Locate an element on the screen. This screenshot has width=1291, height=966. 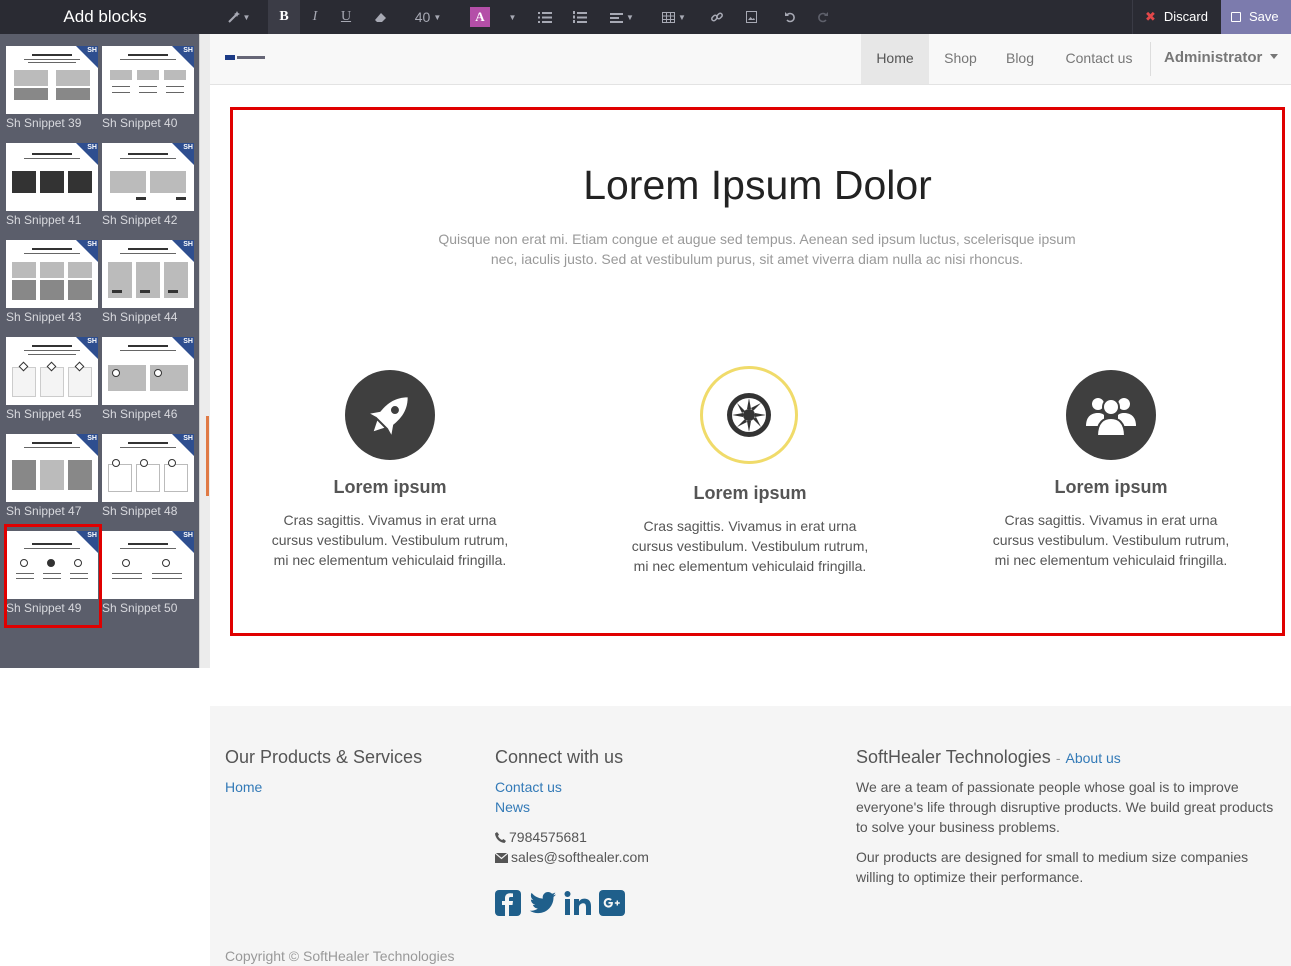
snippet-label: Sh Snippet 50 is located at coordinates (140, 608).